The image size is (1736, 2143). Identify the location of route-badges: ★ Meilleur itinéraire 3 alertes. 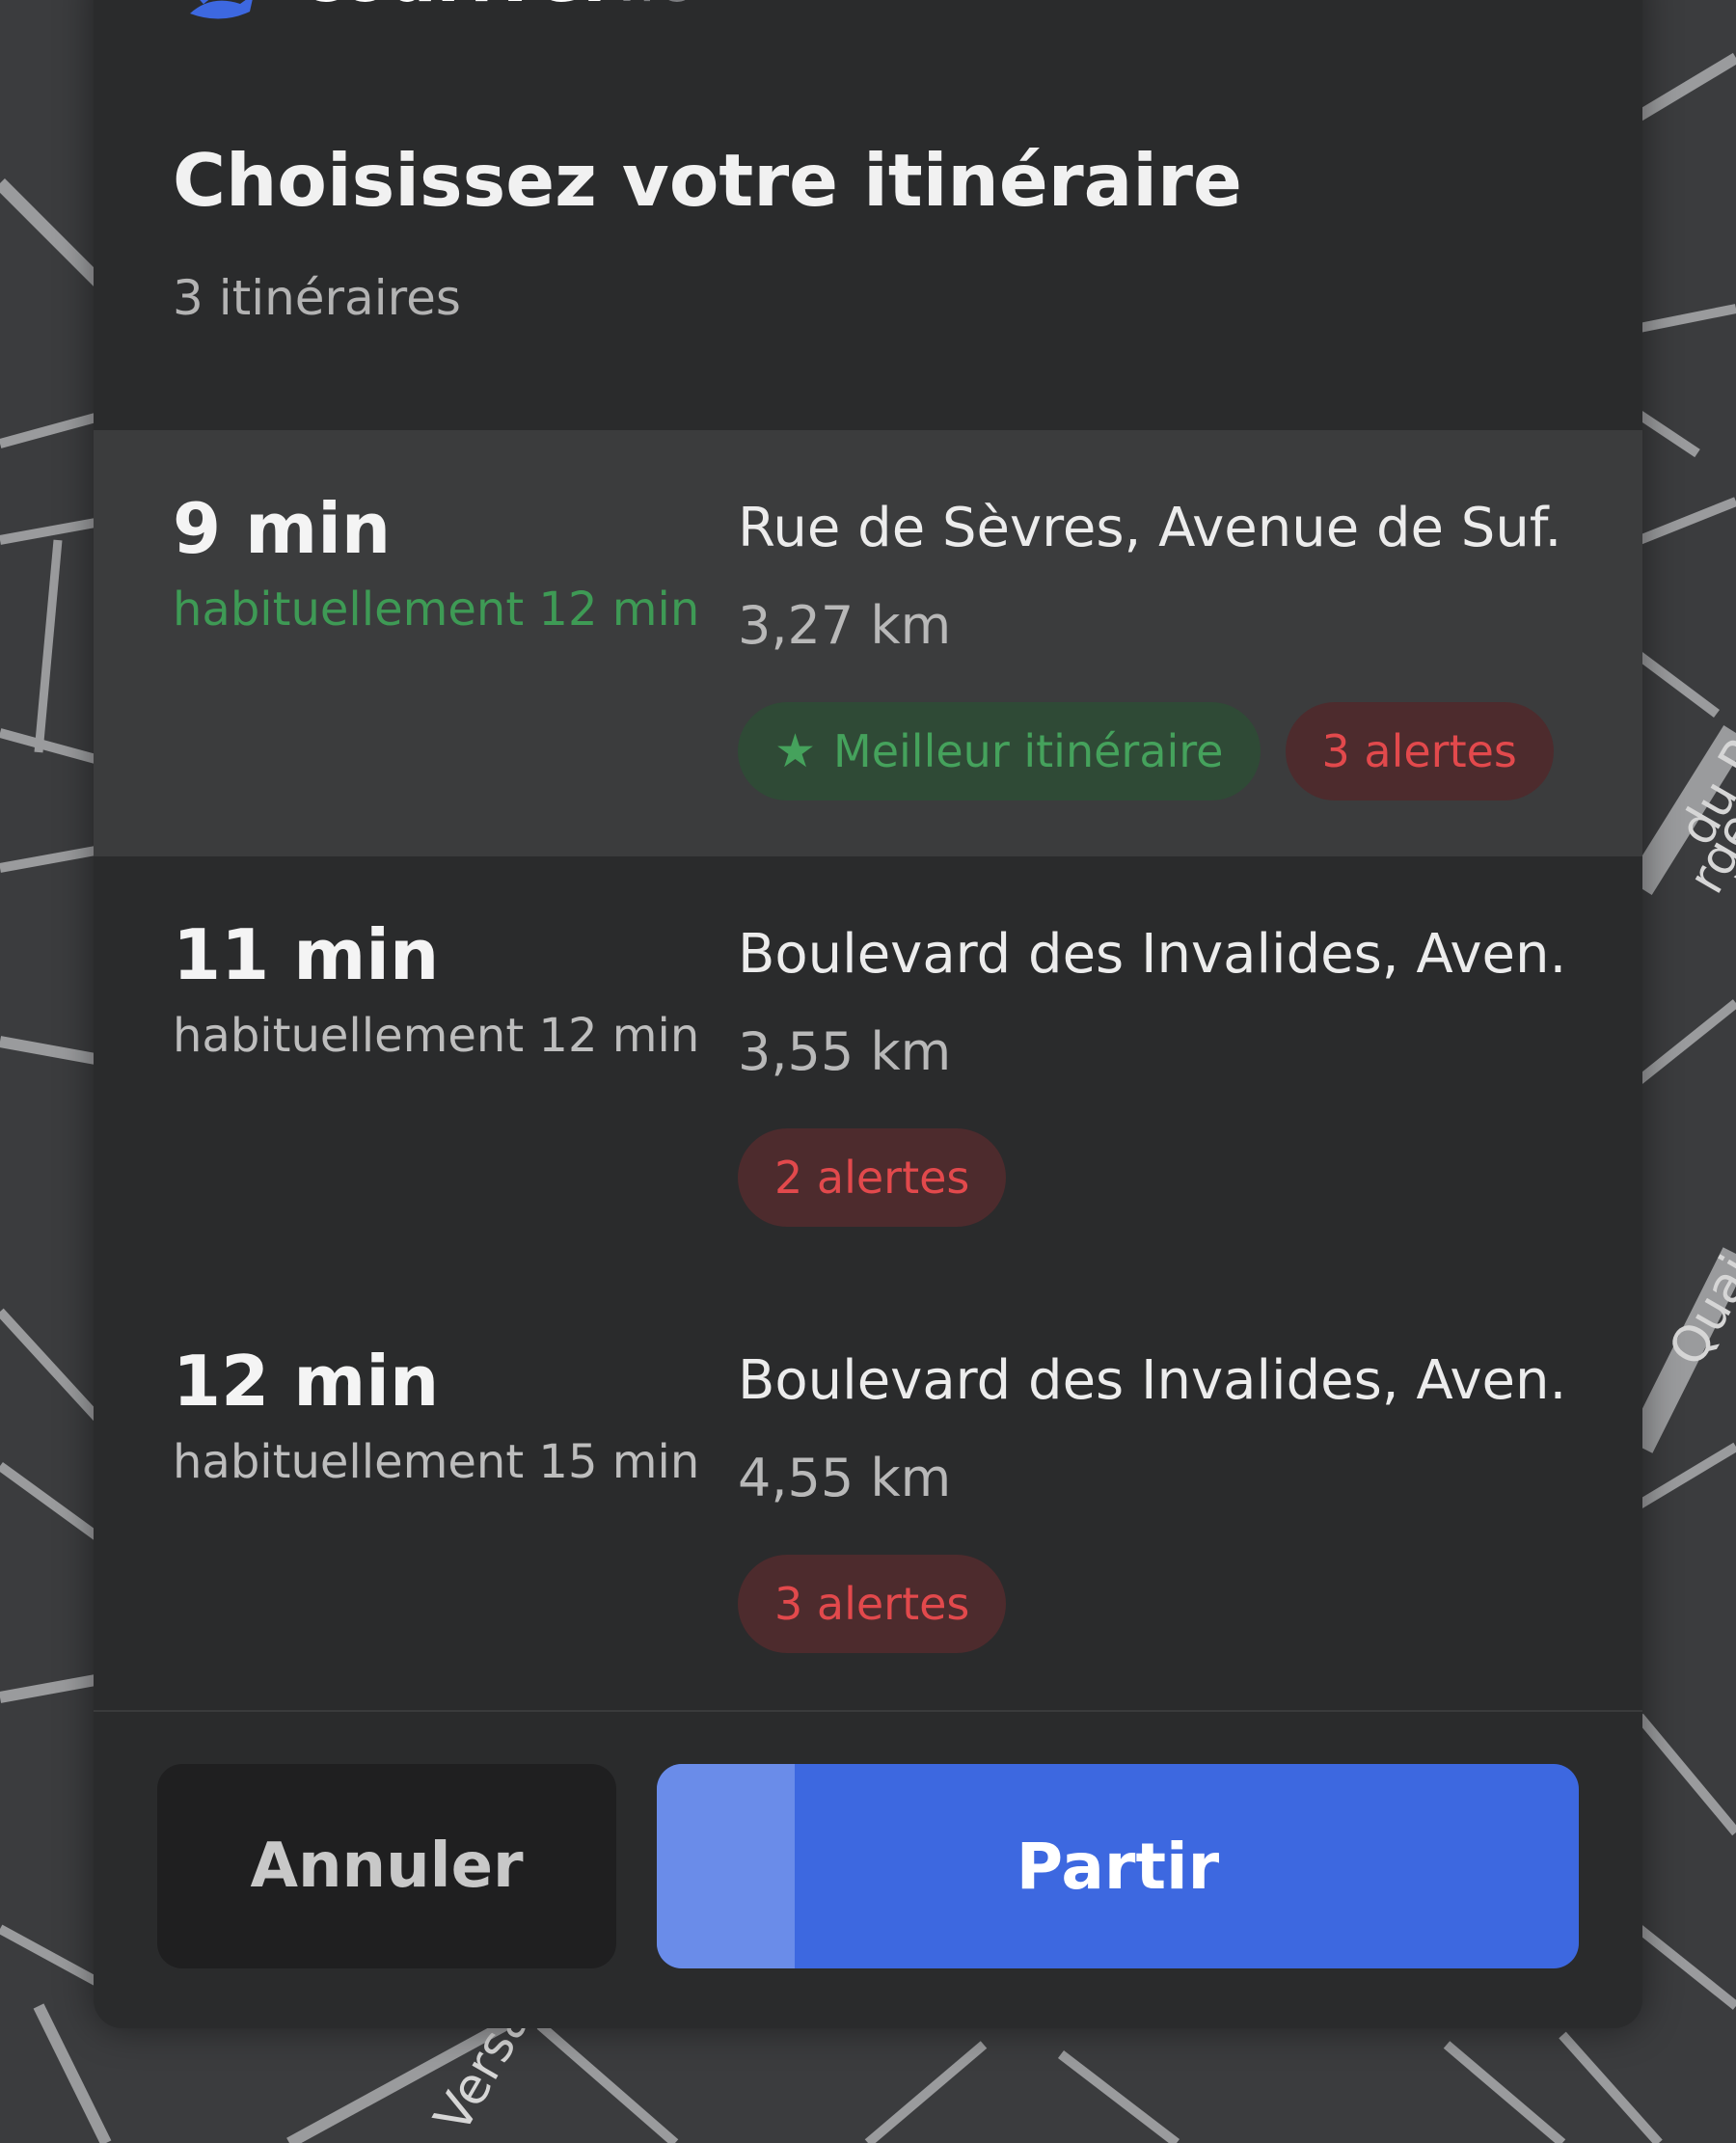
(1146, 751).